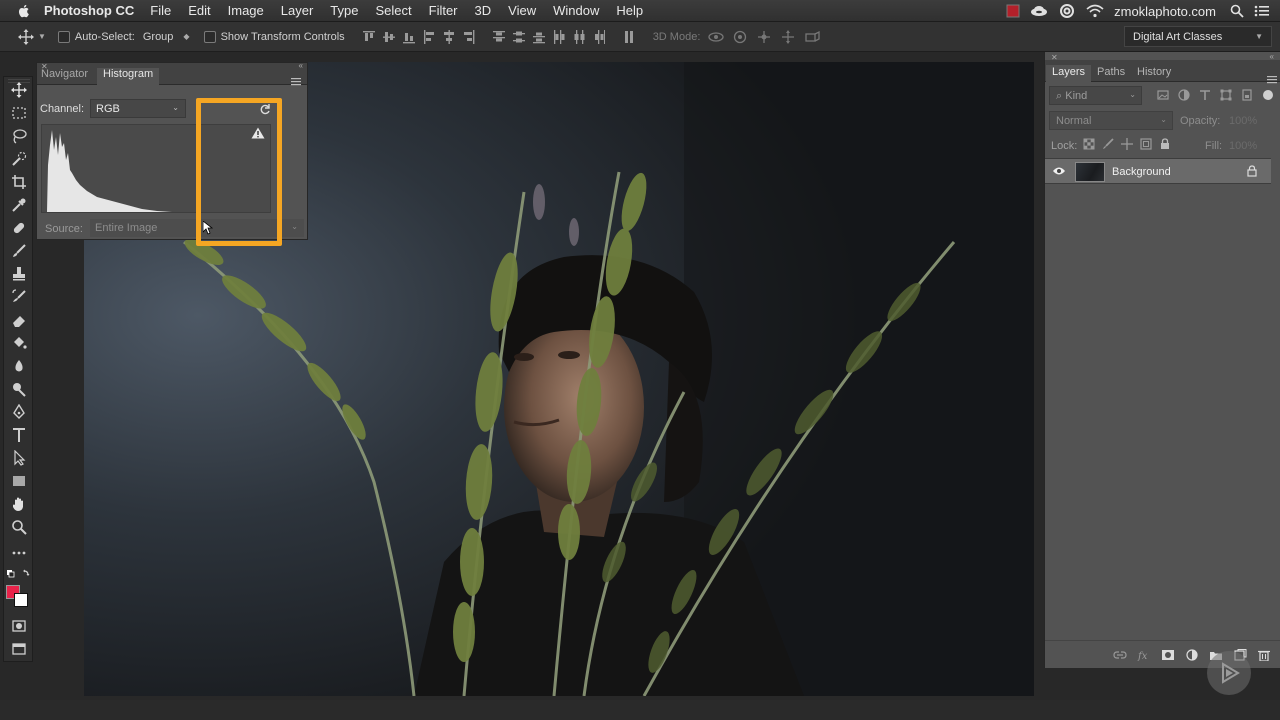  I want to click on menu-type: Type, so click(344, 10).